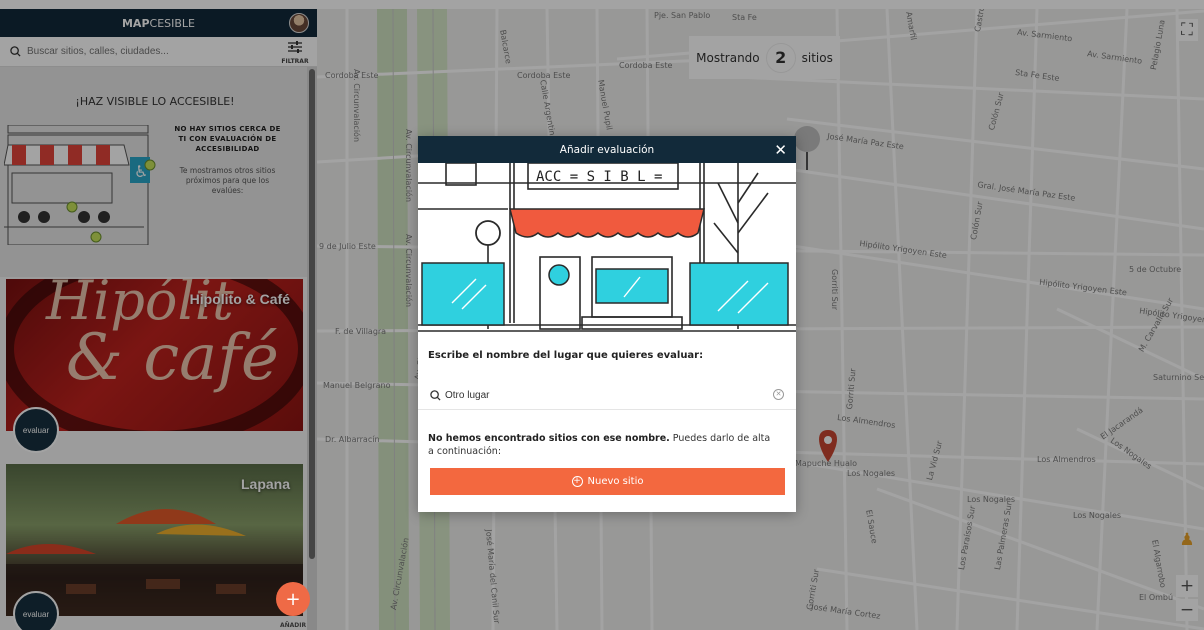  Describe the element at coordinates (780, 57) in the screenshot. I see `results-count-number: 2` at that location.